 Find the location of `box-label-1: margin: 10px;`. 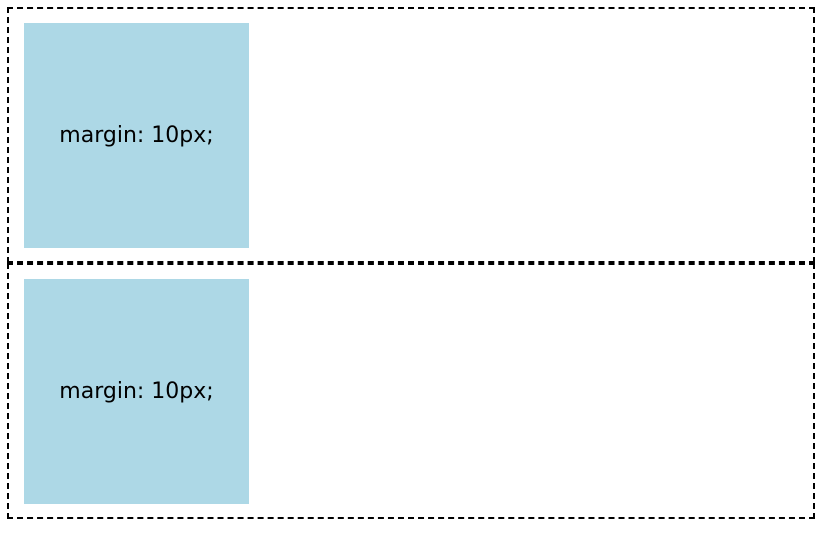

box-label-1: margin: 10px; is located at coordinates (136, 135).